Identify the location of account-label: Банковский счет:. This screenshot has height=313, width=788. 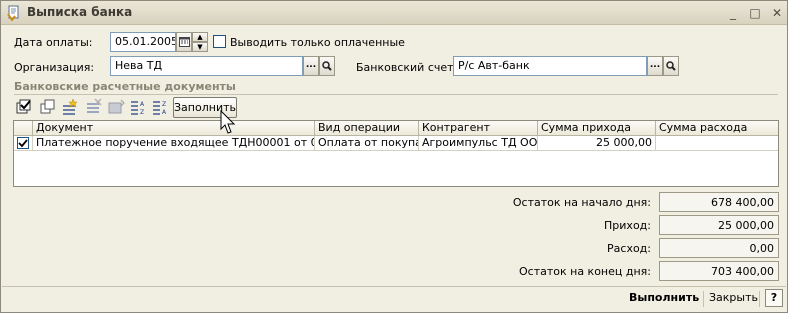
(407, 67).